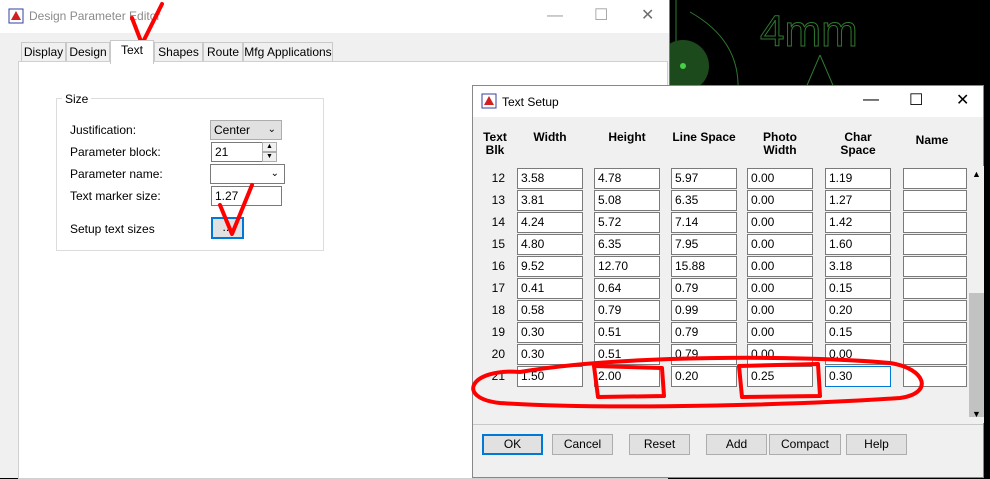  I want to click on width-cell: 9.52, so click(550, 266).